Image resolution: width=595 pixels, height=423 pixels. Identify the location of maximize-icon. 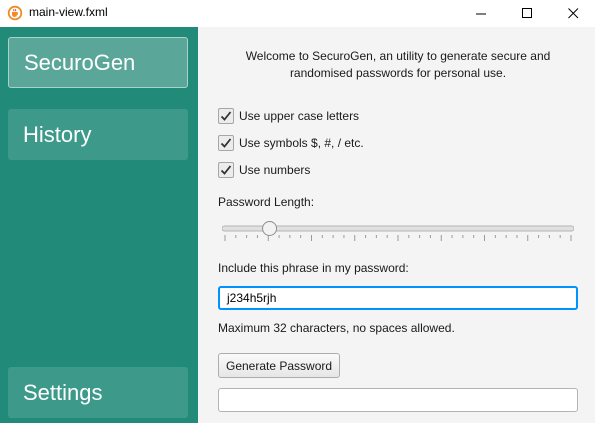
(526, 13).